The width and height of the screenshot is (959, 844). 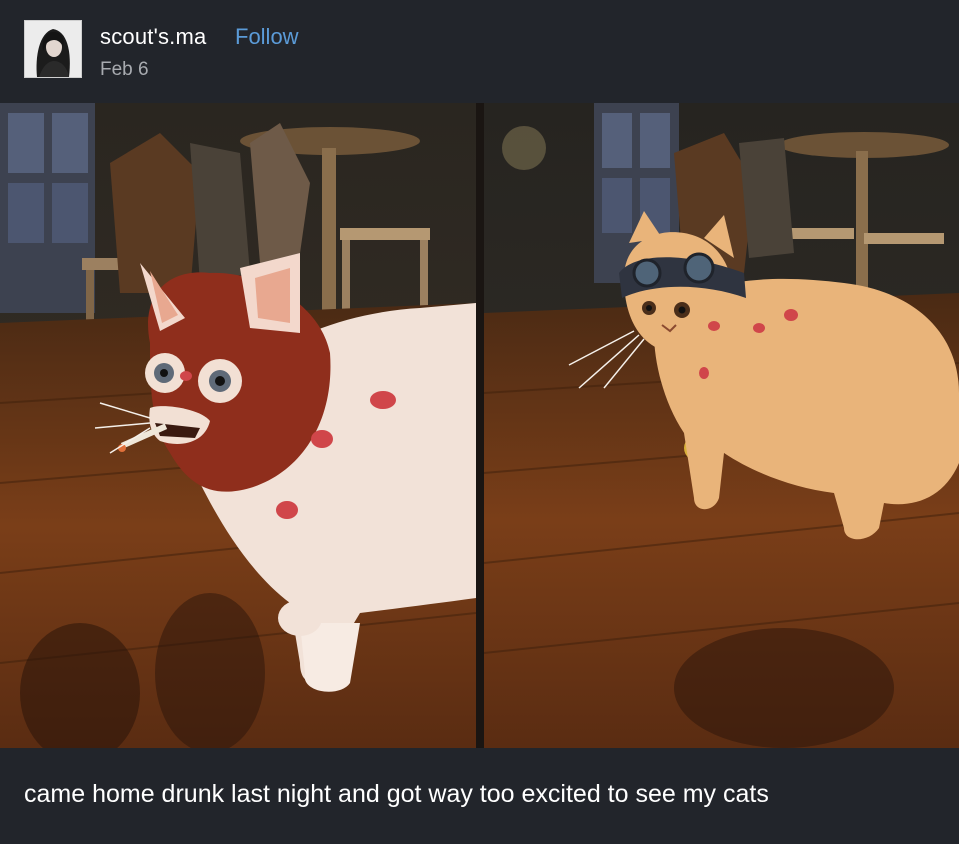 I want to click on follow-button: Follow, so click(x=267, y=37).